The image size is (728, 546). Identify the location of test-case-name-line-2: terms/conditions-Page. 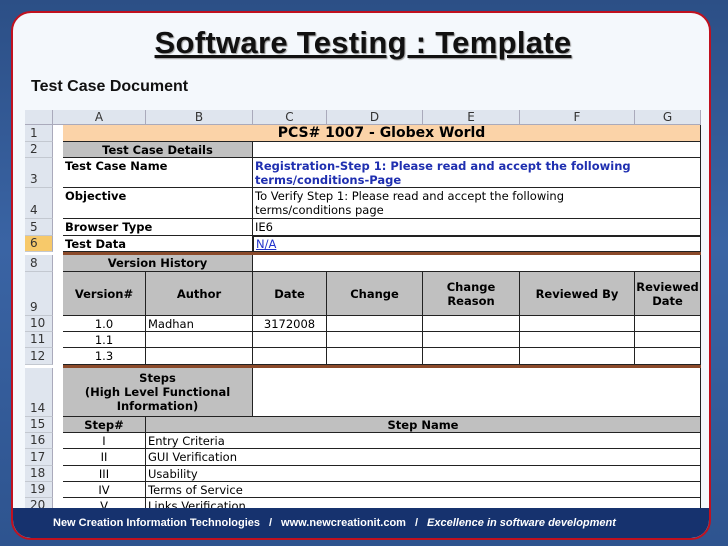
(328, 180).